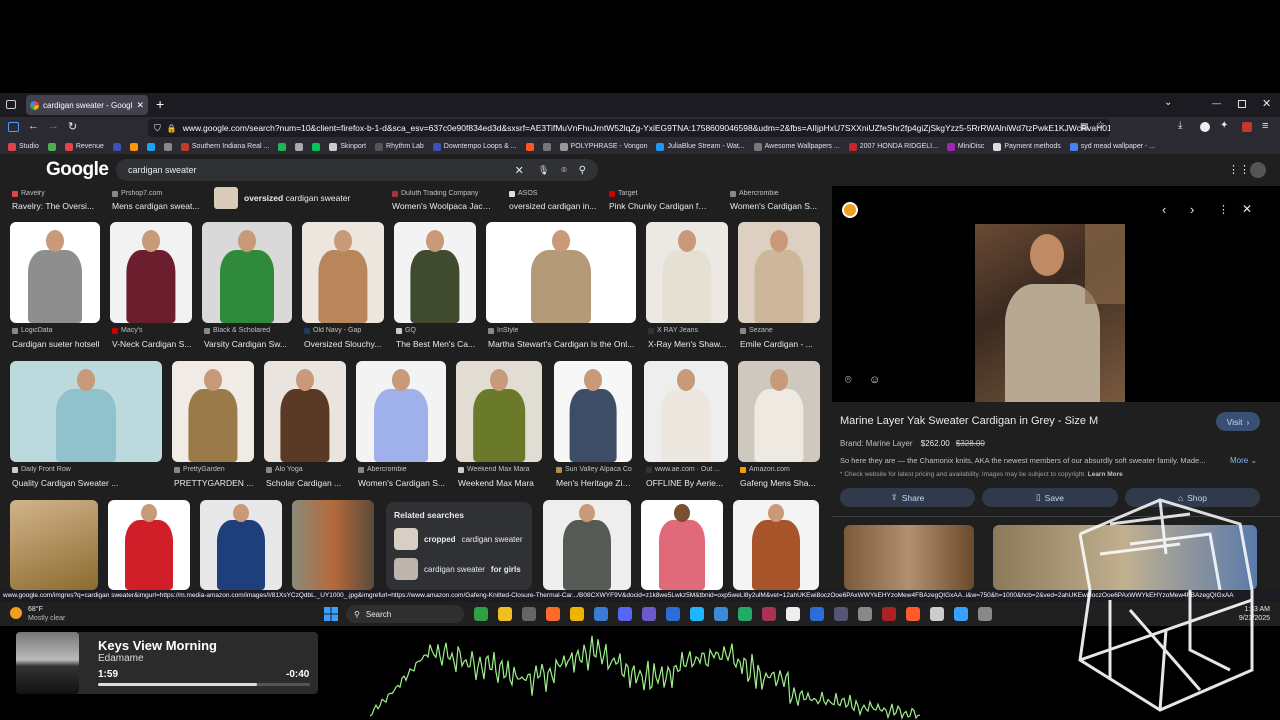  What do you see at coordinates (1223, 209) in the screenshot?
I see `more-options-icon: ⋮` at bounding box center [1223, 209].